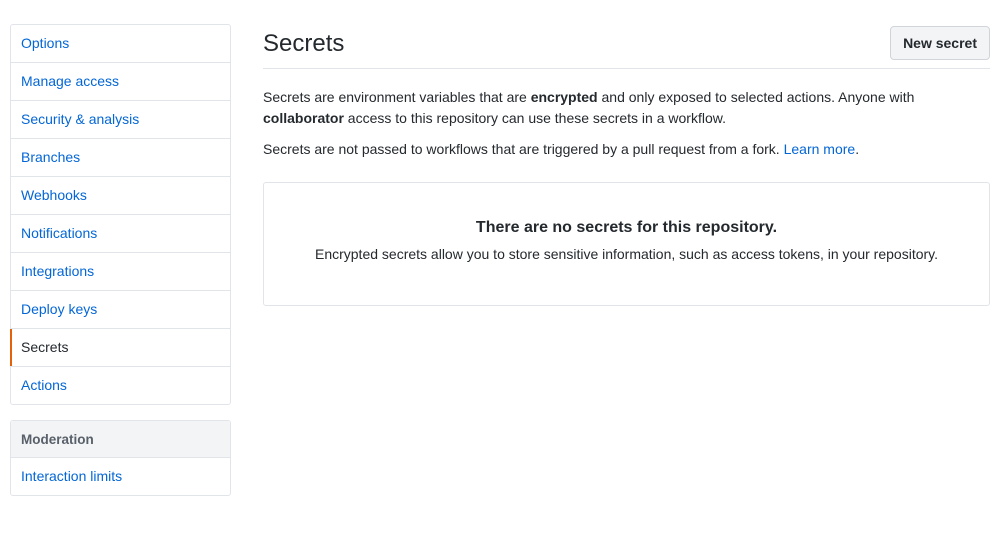 This screenshot has width=1001, height=551. Describe the element at coordinates (303, 118) in the screenshot. I see `description-bold-collaborator: collaborator` at that location.